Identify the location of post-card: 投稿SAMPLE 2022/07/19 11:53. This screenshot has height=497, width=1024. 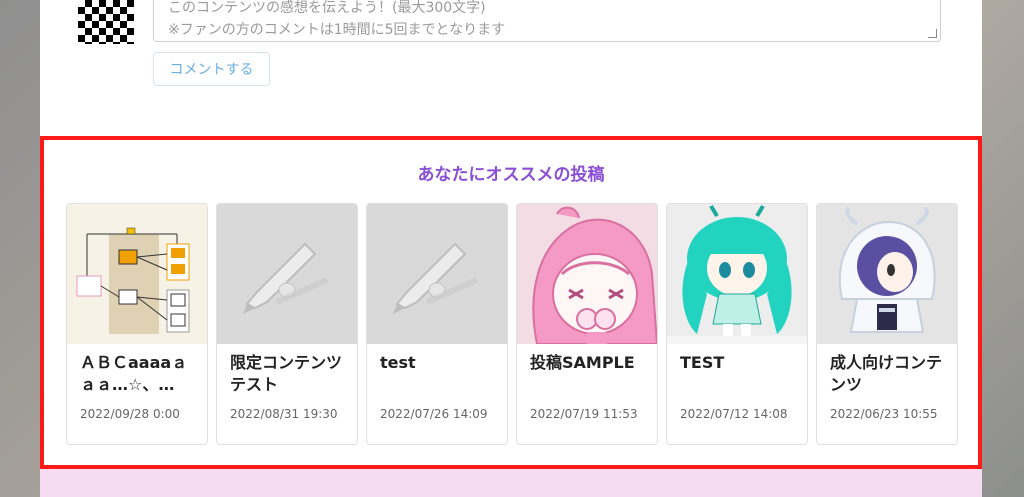
(587, 324).